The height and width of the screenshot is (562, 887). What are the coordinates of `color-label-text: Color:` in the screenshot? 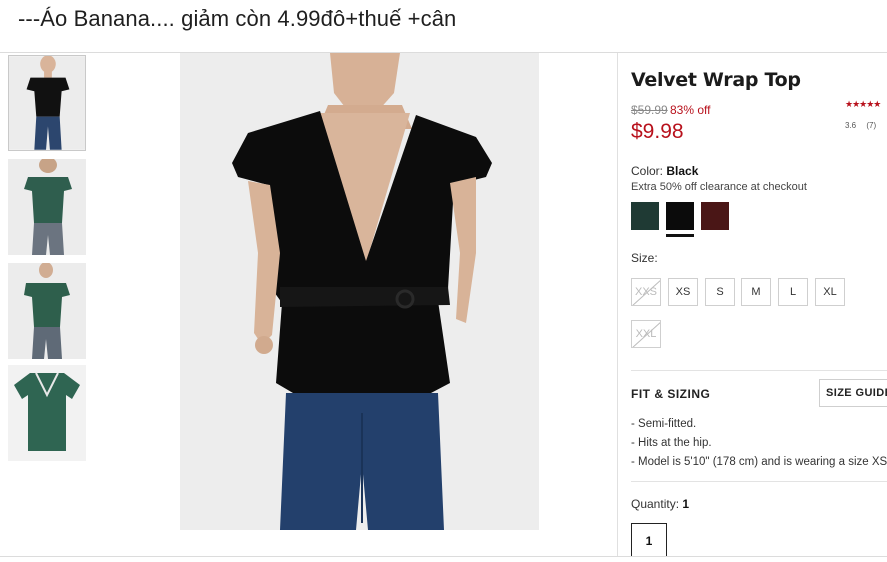 It's located at (647, 171).